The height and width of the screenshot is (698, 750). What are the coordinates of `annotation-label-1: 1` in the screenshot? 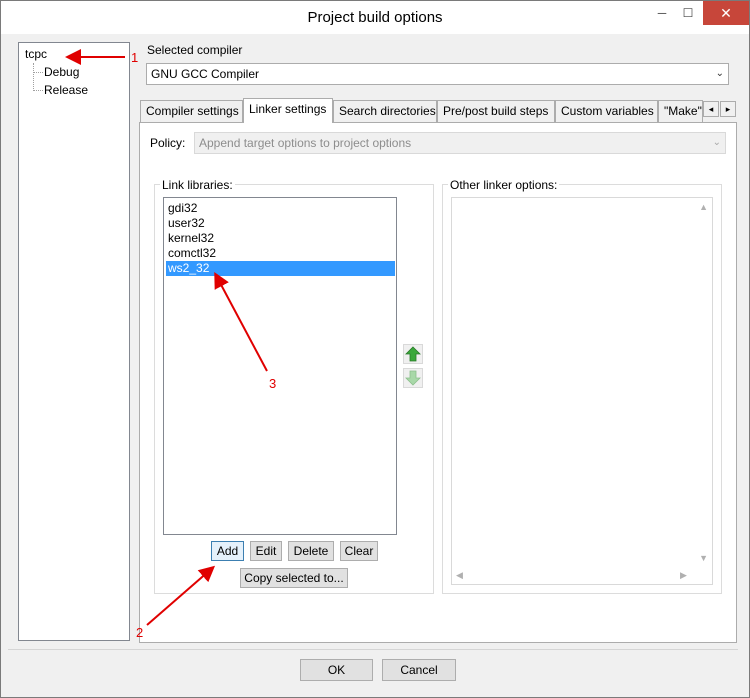 It's located at (135, 57).